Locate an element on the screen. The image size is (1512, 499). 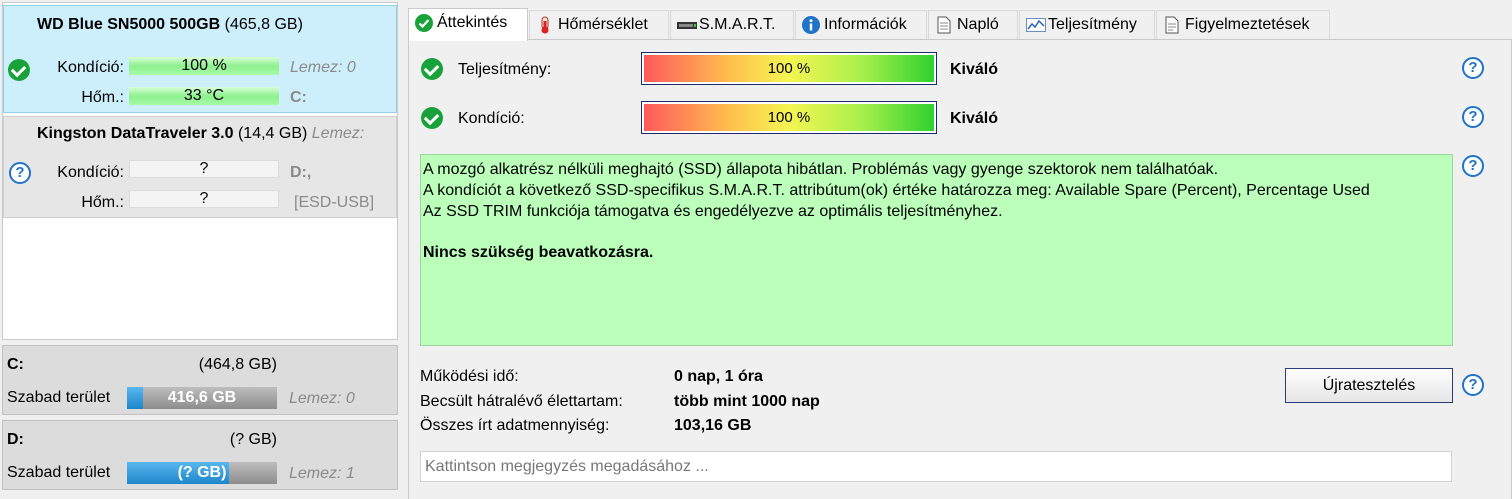
tab-label: Teljesítmény is located at coordinates (1092, 24).